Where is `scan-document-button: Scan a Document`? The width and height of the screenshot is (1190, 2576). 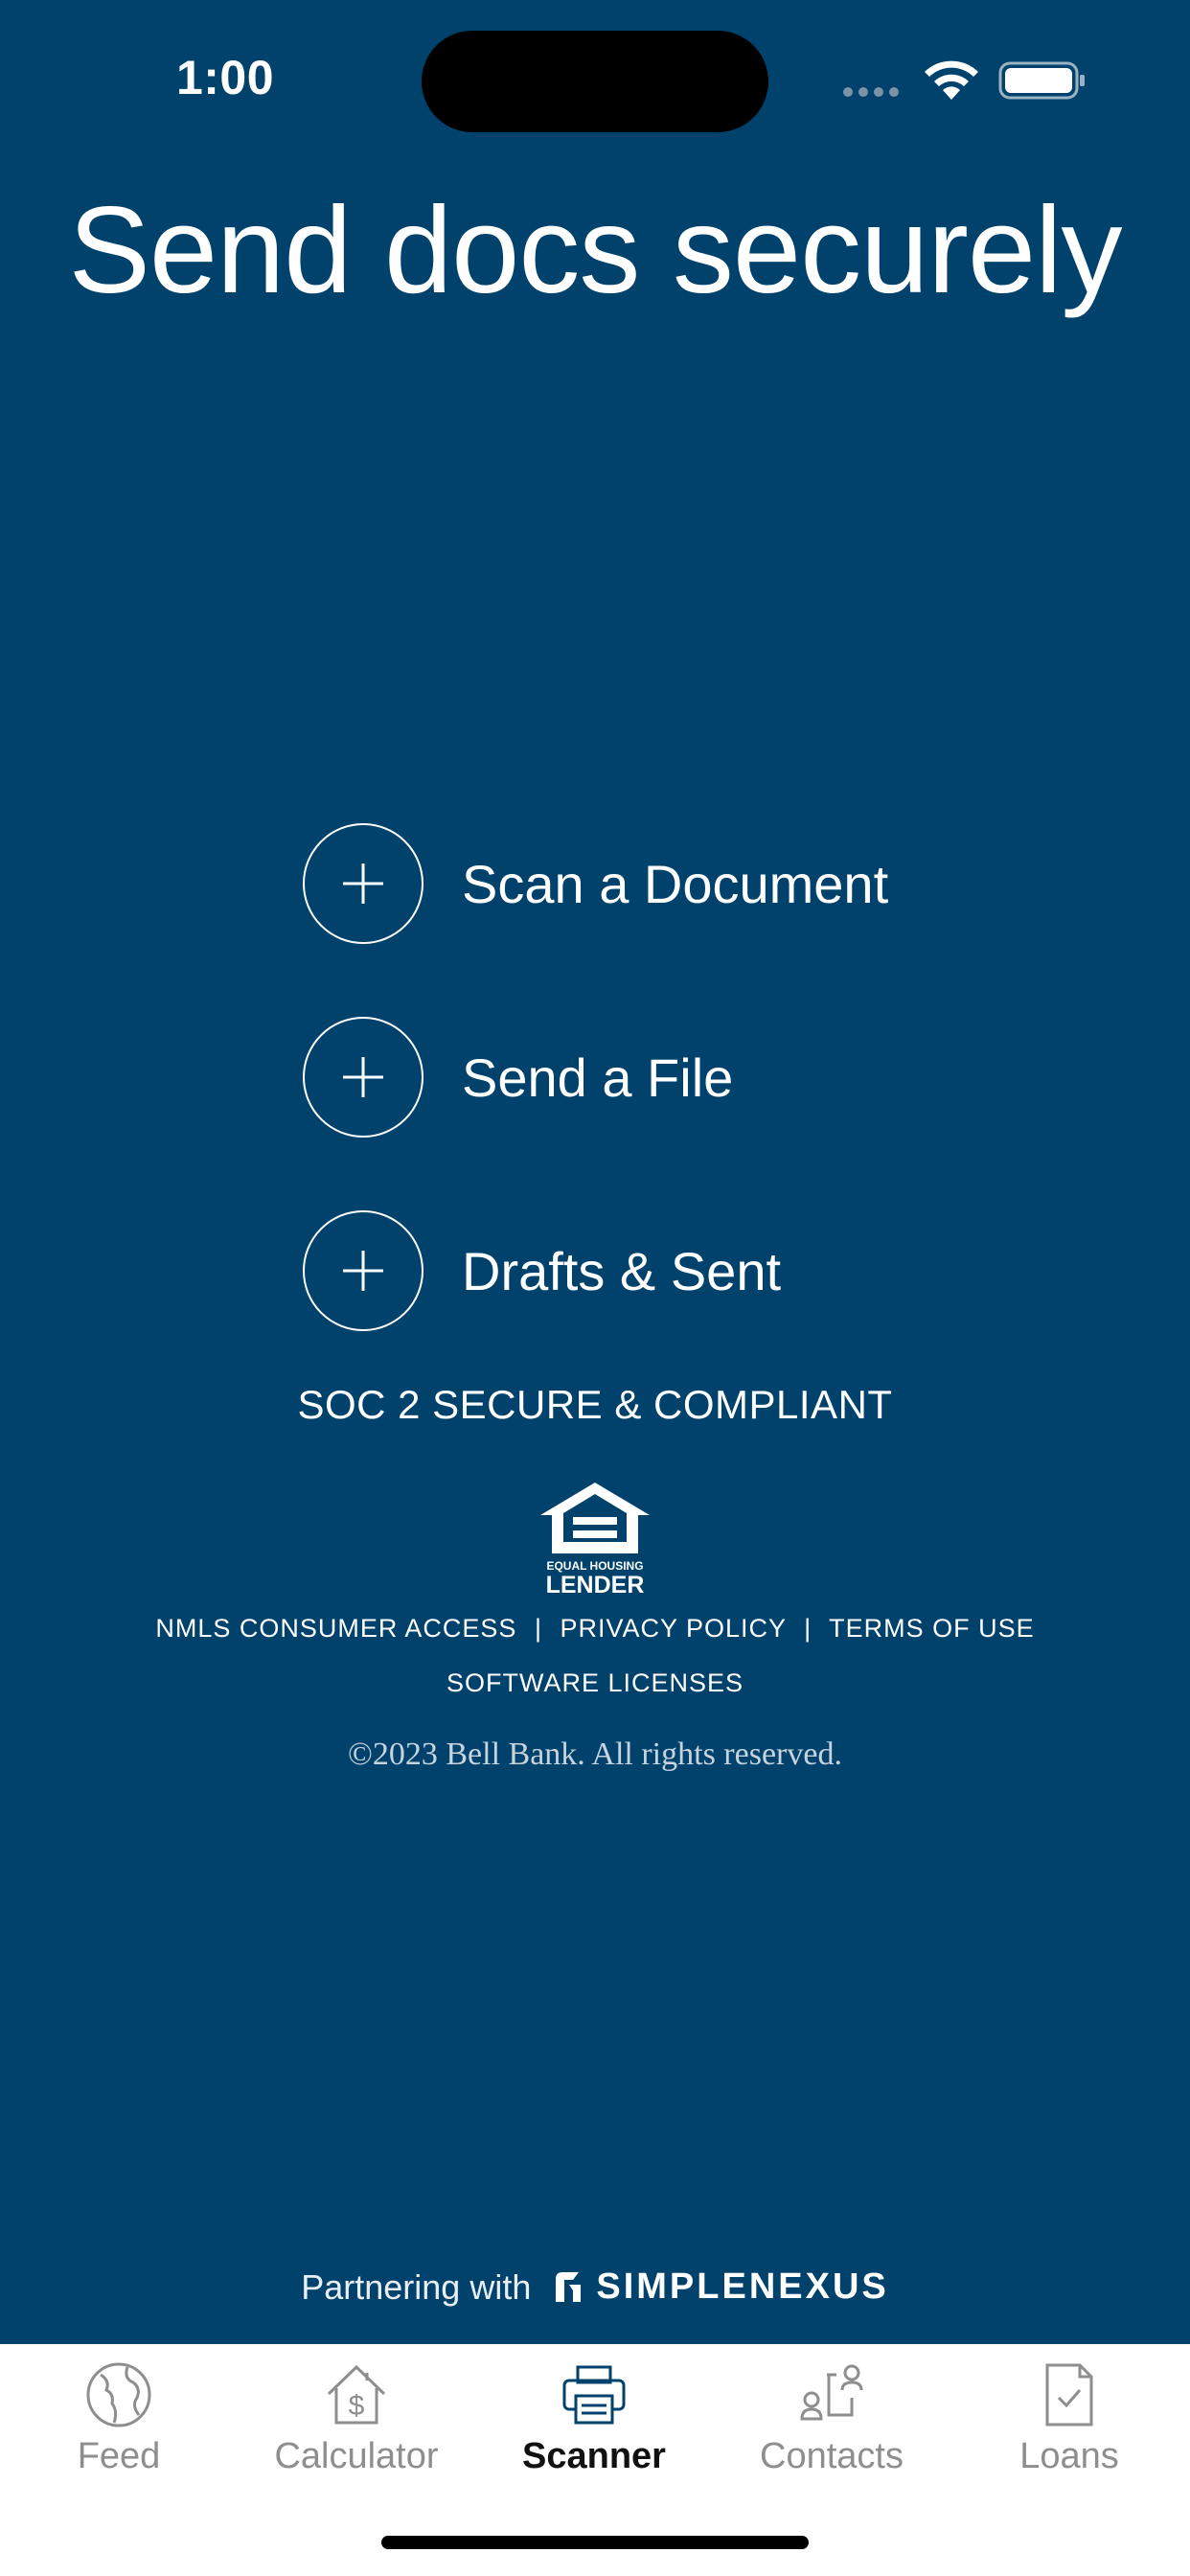 scan-document-button: Scan a Document is located at coordinates (595, 883).